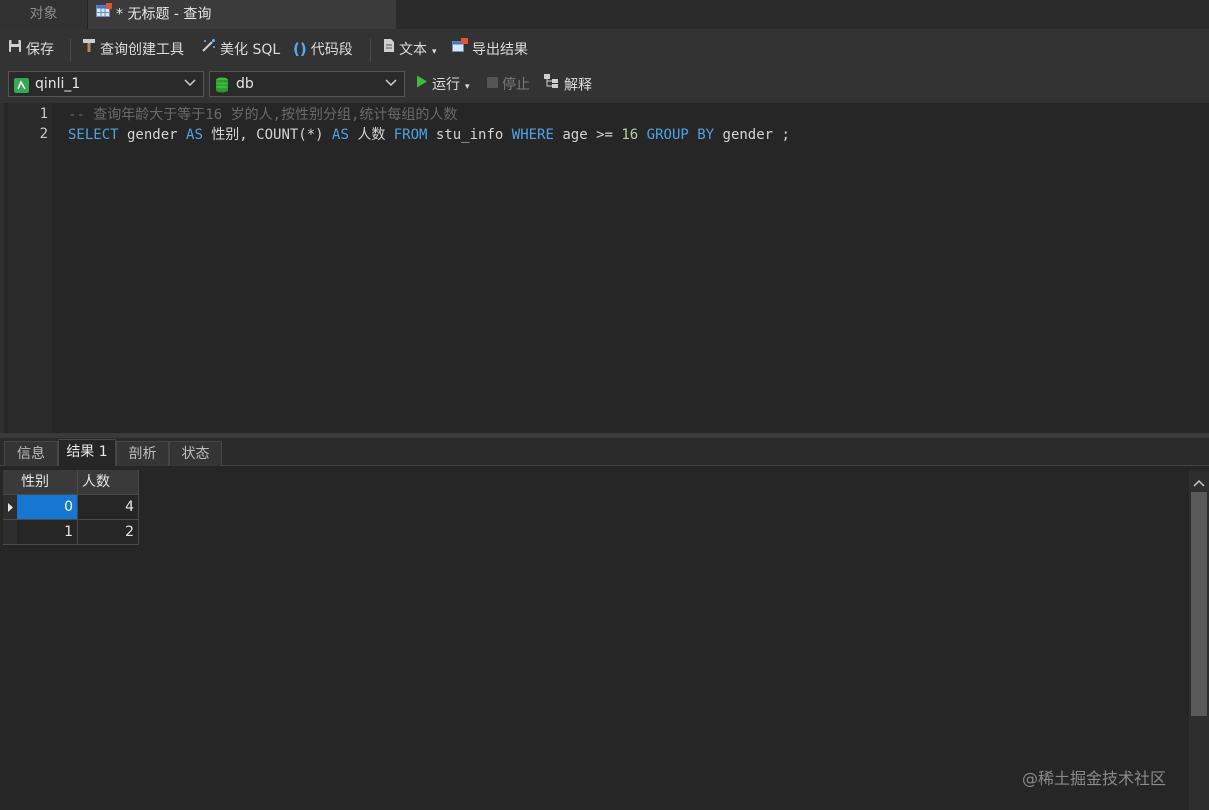 The image size is (1209, 810). Describe the element at coordinates (446, 85) in the screenshot. I see `run-label: 运行` at that location.